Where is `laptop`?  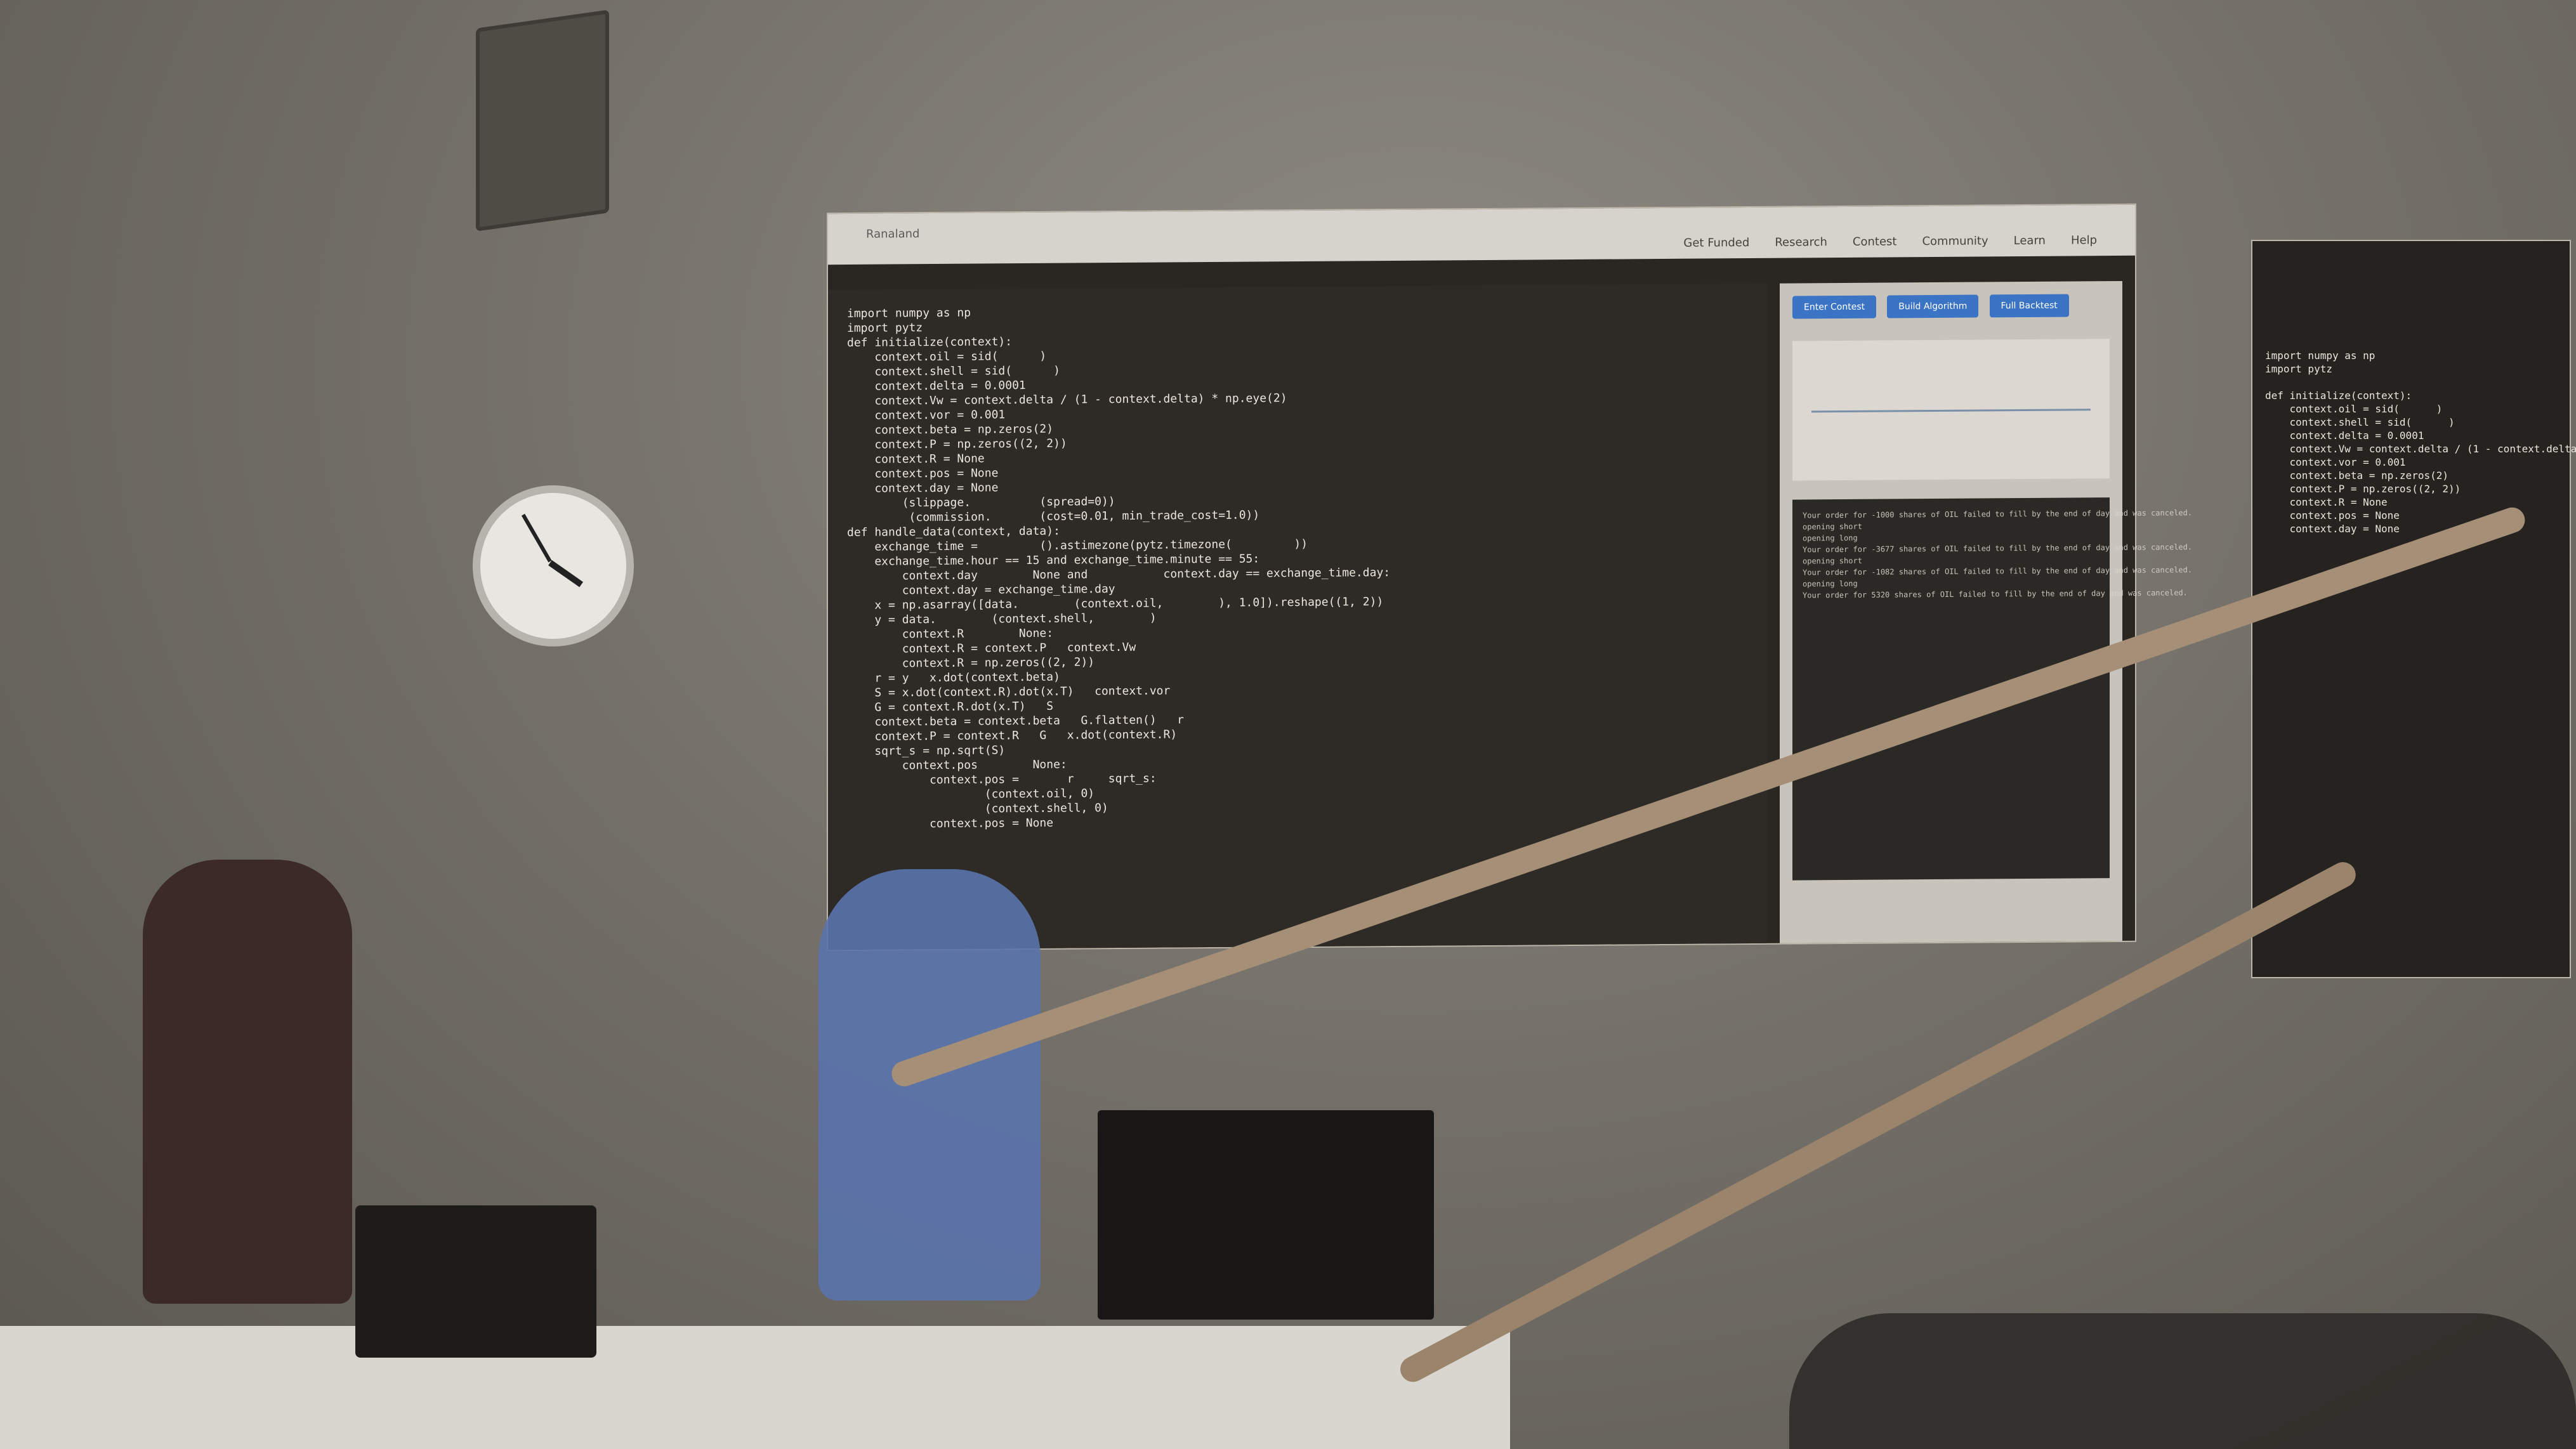
laptop is located at coordinates (475, 1281).